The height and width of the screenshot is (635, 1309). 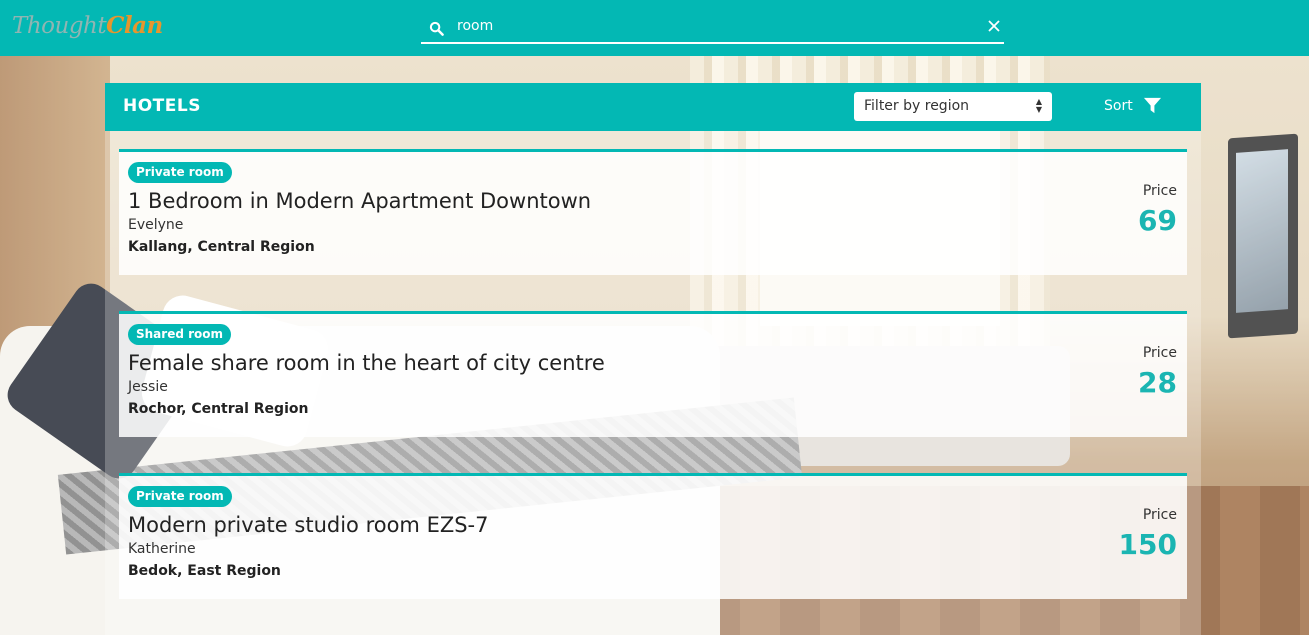 I want to click on sort-button: Sort, so click(x=1133, y=105).